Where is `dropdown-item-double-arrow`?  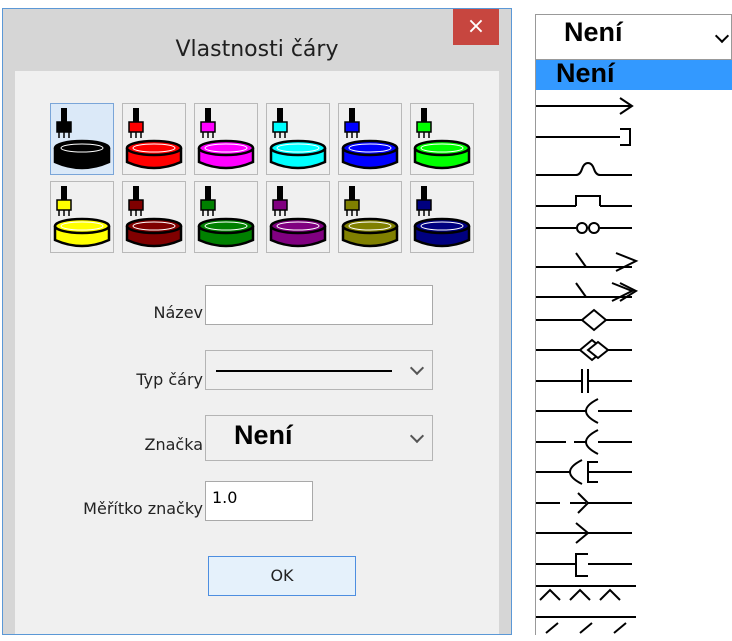 dropdown-item-double-arrow is located at coordinates (591, 259).